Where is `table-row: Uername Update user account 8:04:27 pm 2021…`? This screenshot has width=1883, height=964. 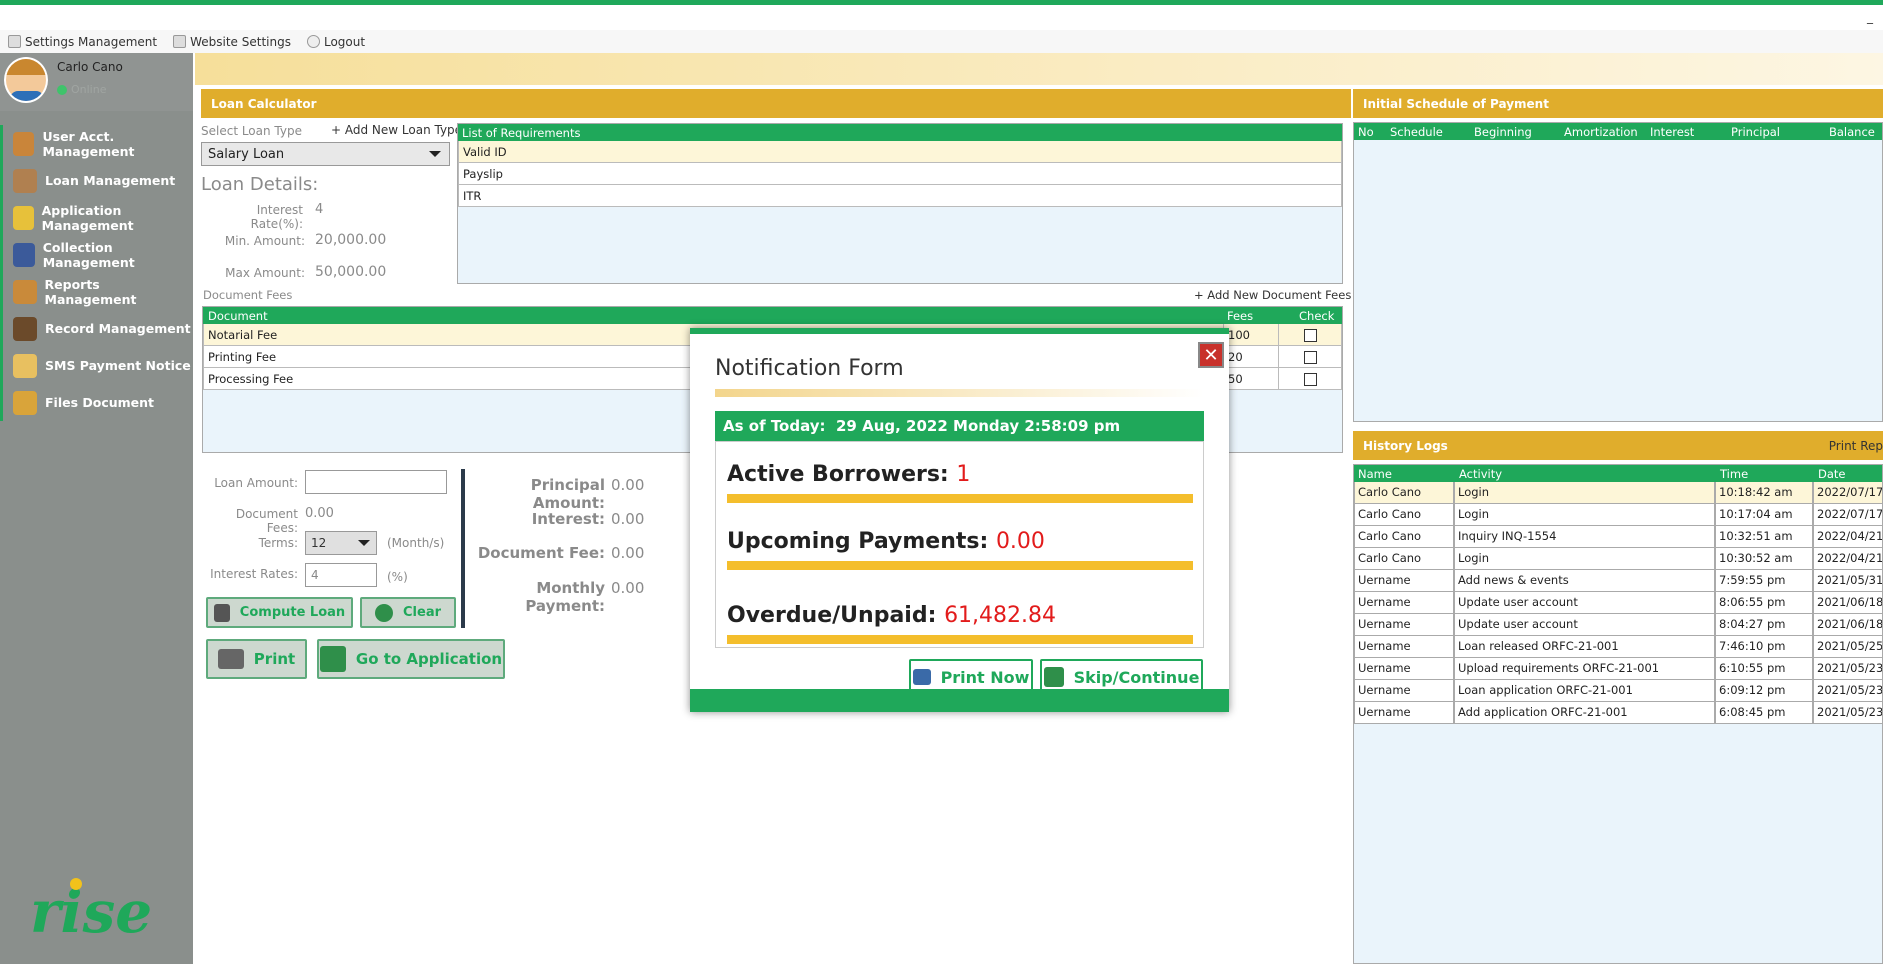
table-row: Uername Update user account 8:04:27 pm 2021… is located at coordinates (1618, 625).